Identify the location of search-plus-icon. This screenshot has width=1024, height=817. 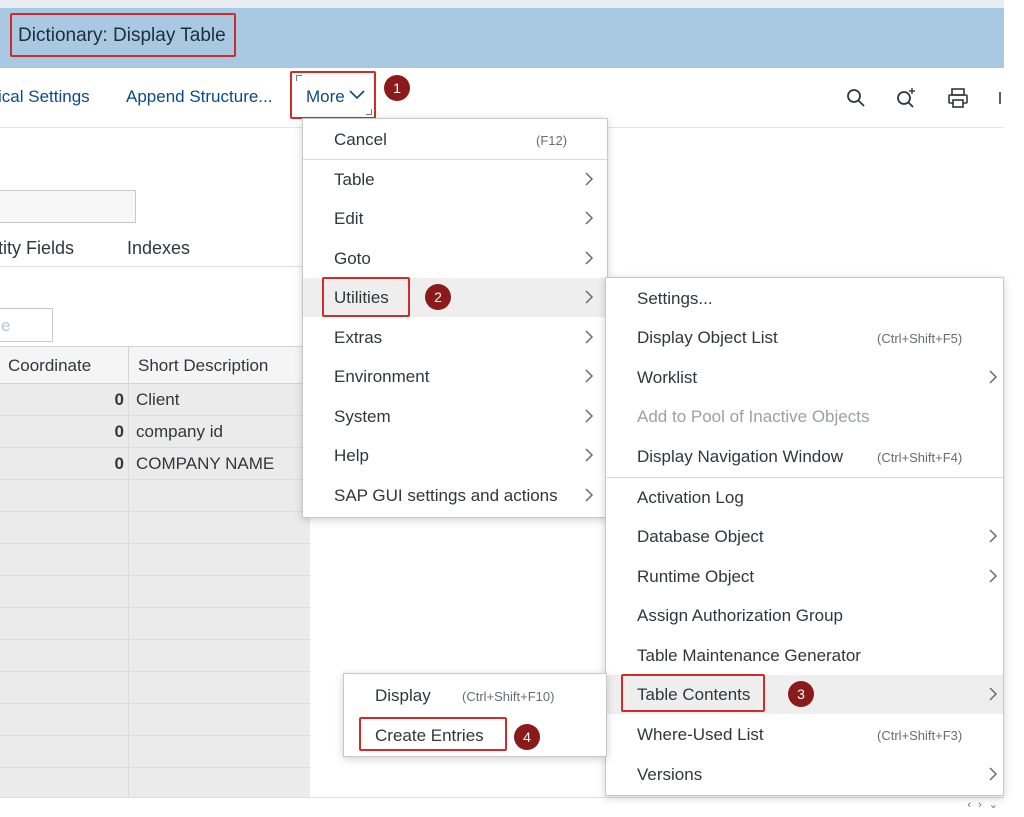
(906, 98).